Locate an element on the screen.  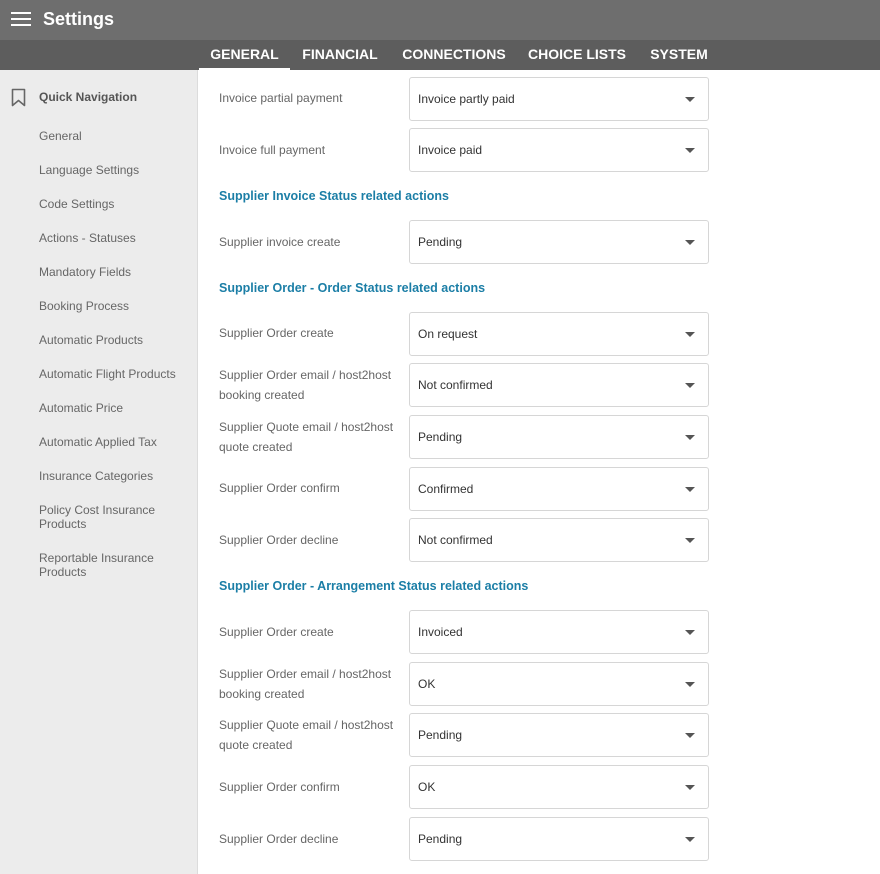
arrangement-status-supplier-order-email-select: OK is located at coordinates (559, 684).